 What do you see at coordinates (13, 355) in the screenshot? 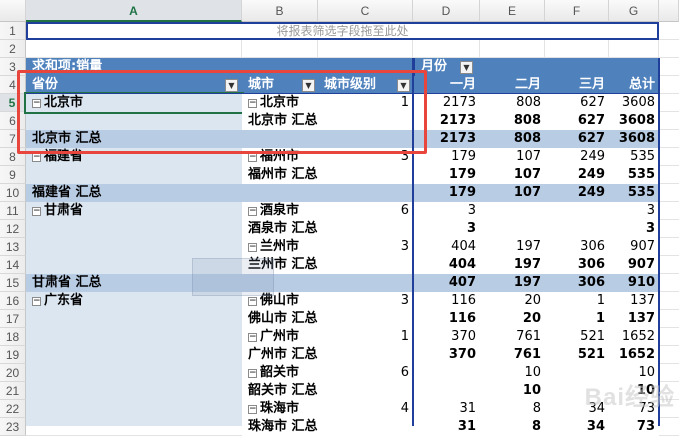
I see `row-header-19: 19` at bounding box center [13, 355].